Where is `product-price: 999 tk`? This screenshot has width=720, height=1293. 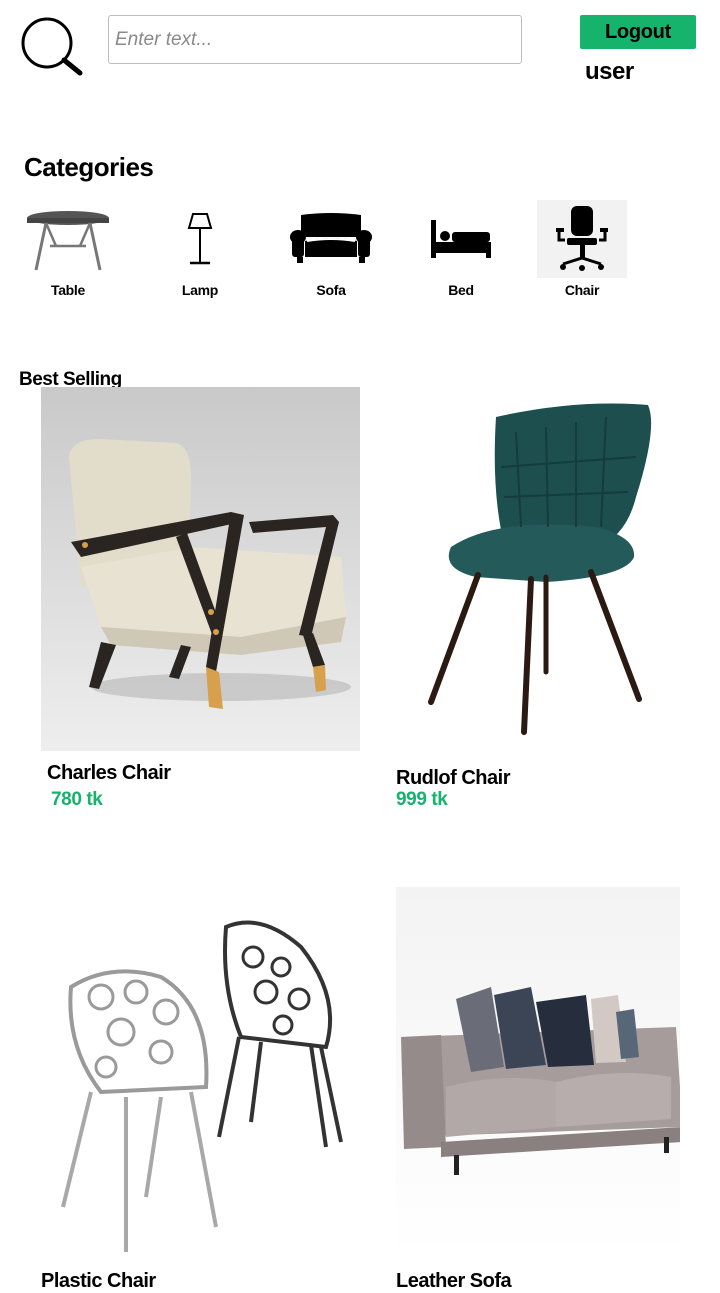 product-price: 999 tk is located at coordinates (422, 799).